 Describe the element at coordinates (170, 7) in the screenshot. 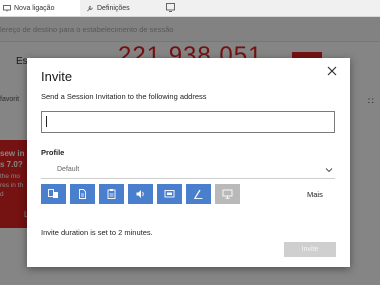

I see `new-tab-icon` at that location.